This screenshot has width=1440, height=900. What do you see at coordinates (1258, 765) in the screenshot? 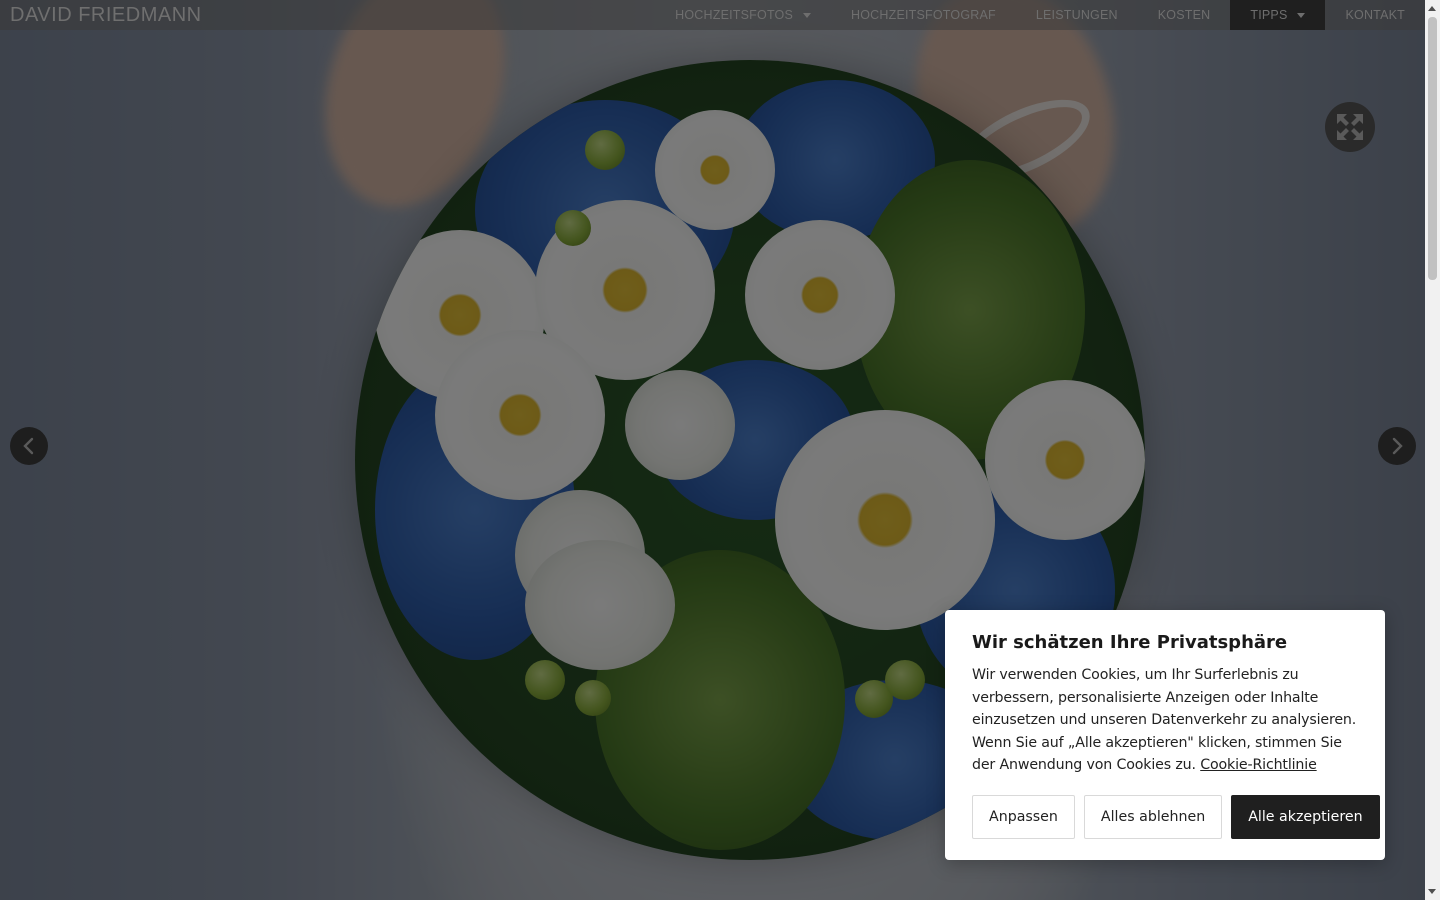
I see `cookie-policy-link: Cookie-Richtlinie` at bounding box center [1258, 765].